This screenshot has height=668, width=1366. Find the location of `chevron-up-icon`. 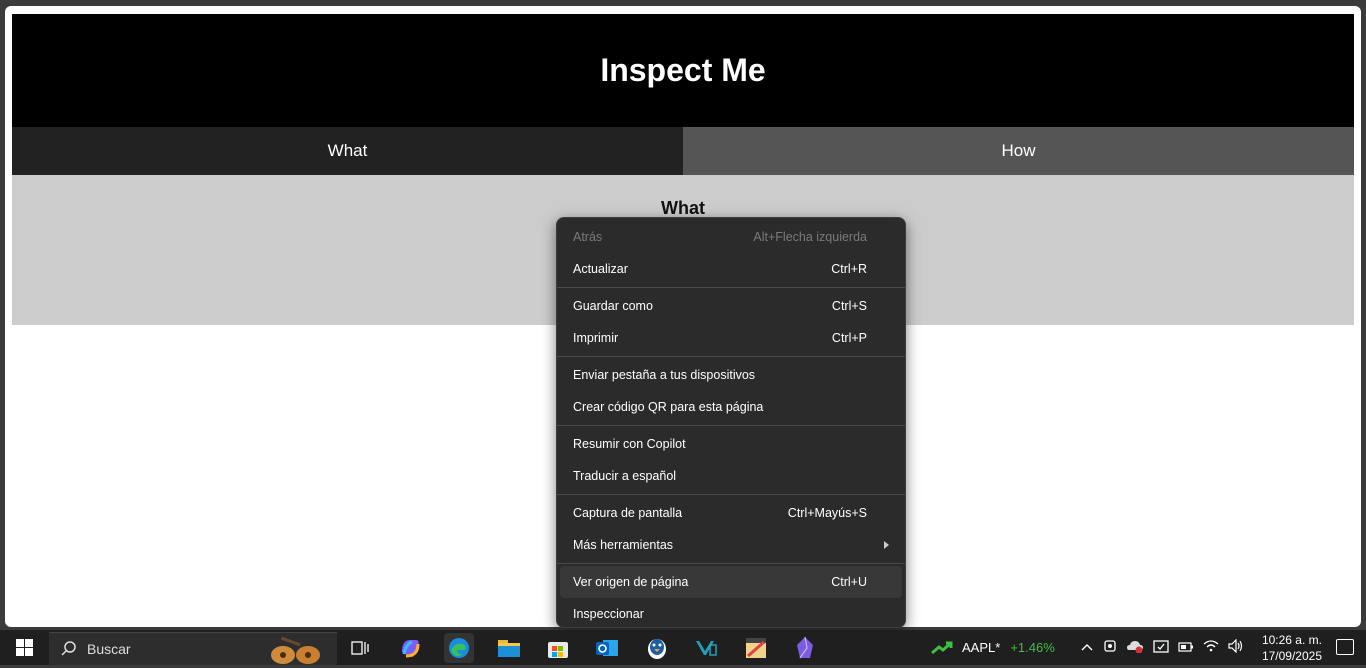

chevron-up-icon is located at coordinates (1087, 647).